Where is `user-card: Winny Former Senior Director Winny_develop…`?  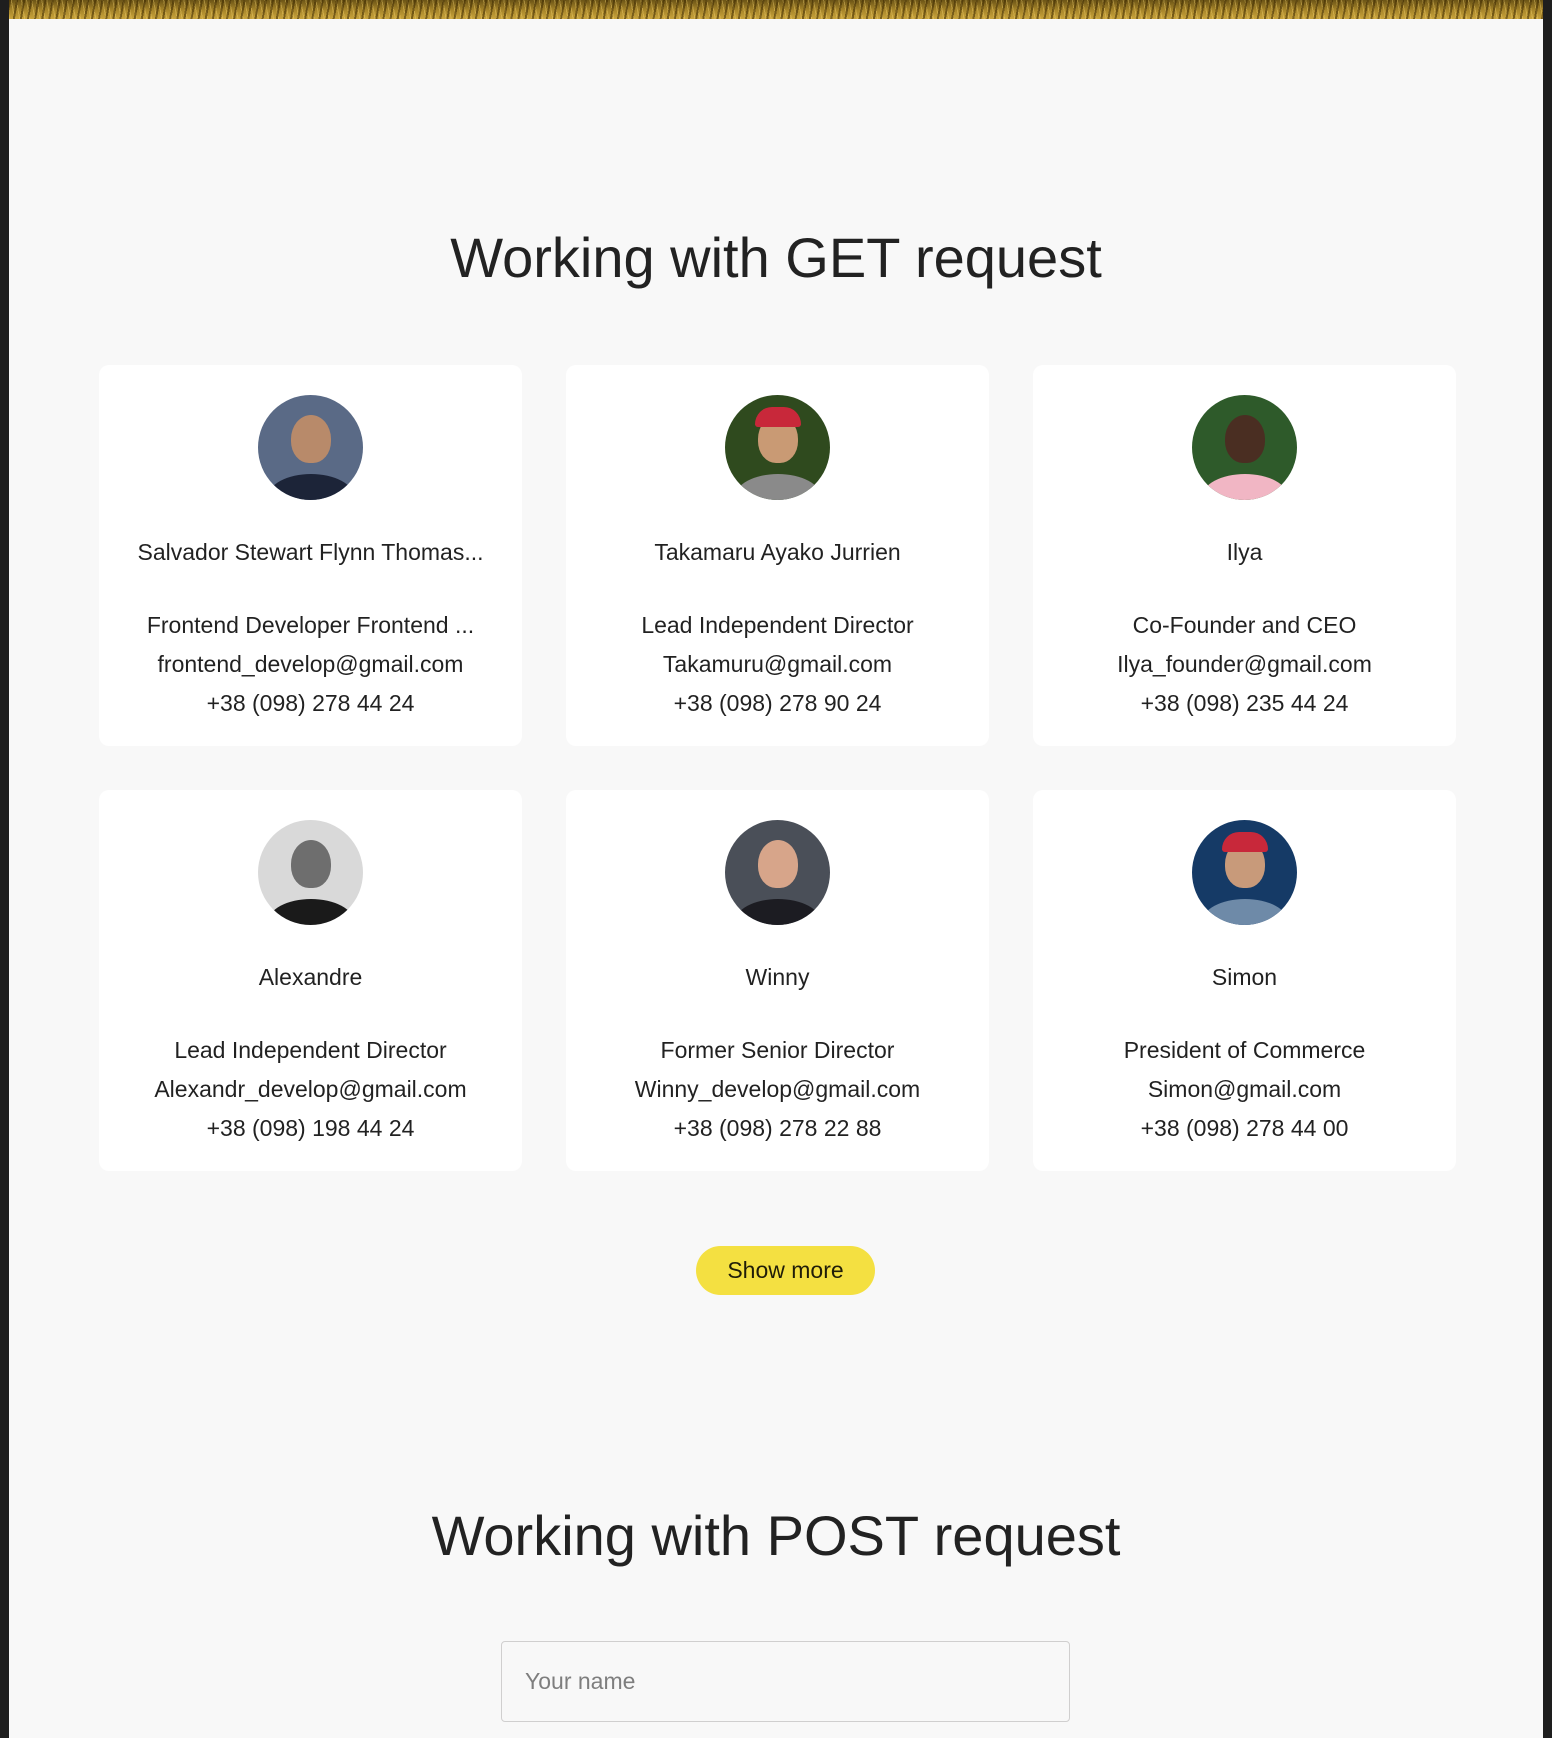
user-card: Winny Former Senior Director Winny_develop… is located at coordinates (777, 980).